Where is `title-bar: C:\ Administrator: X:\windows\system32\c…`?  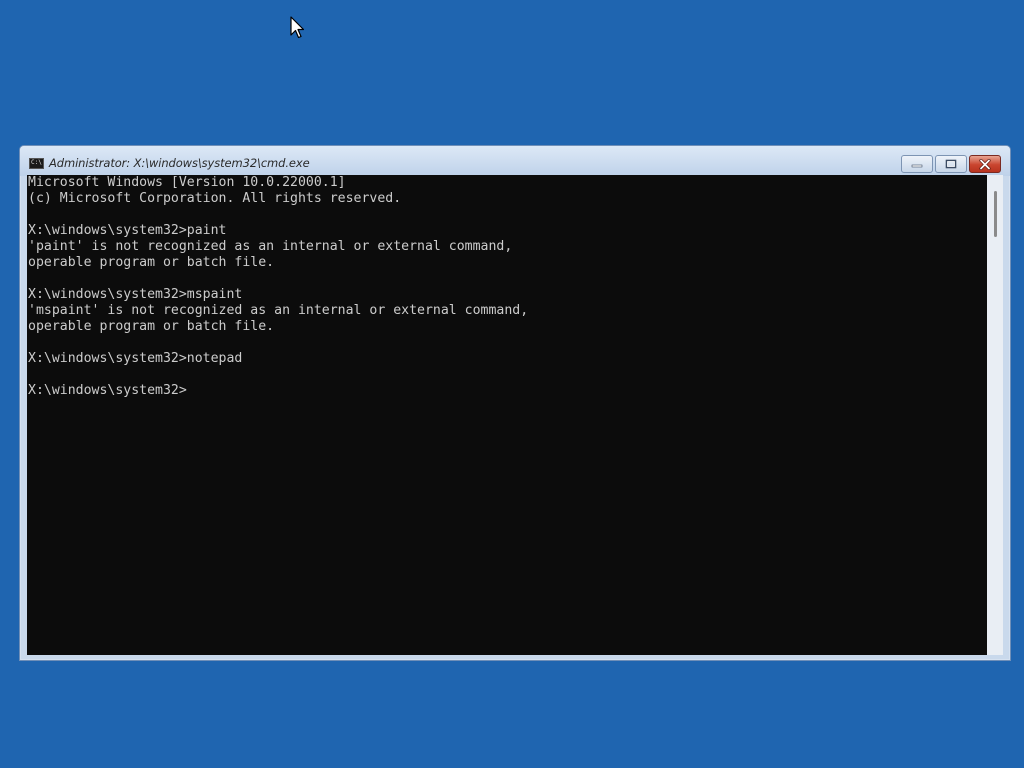
title-bar: C:\ Administrator: X:\windows\system32\c… is located at coordinates (515, 161).